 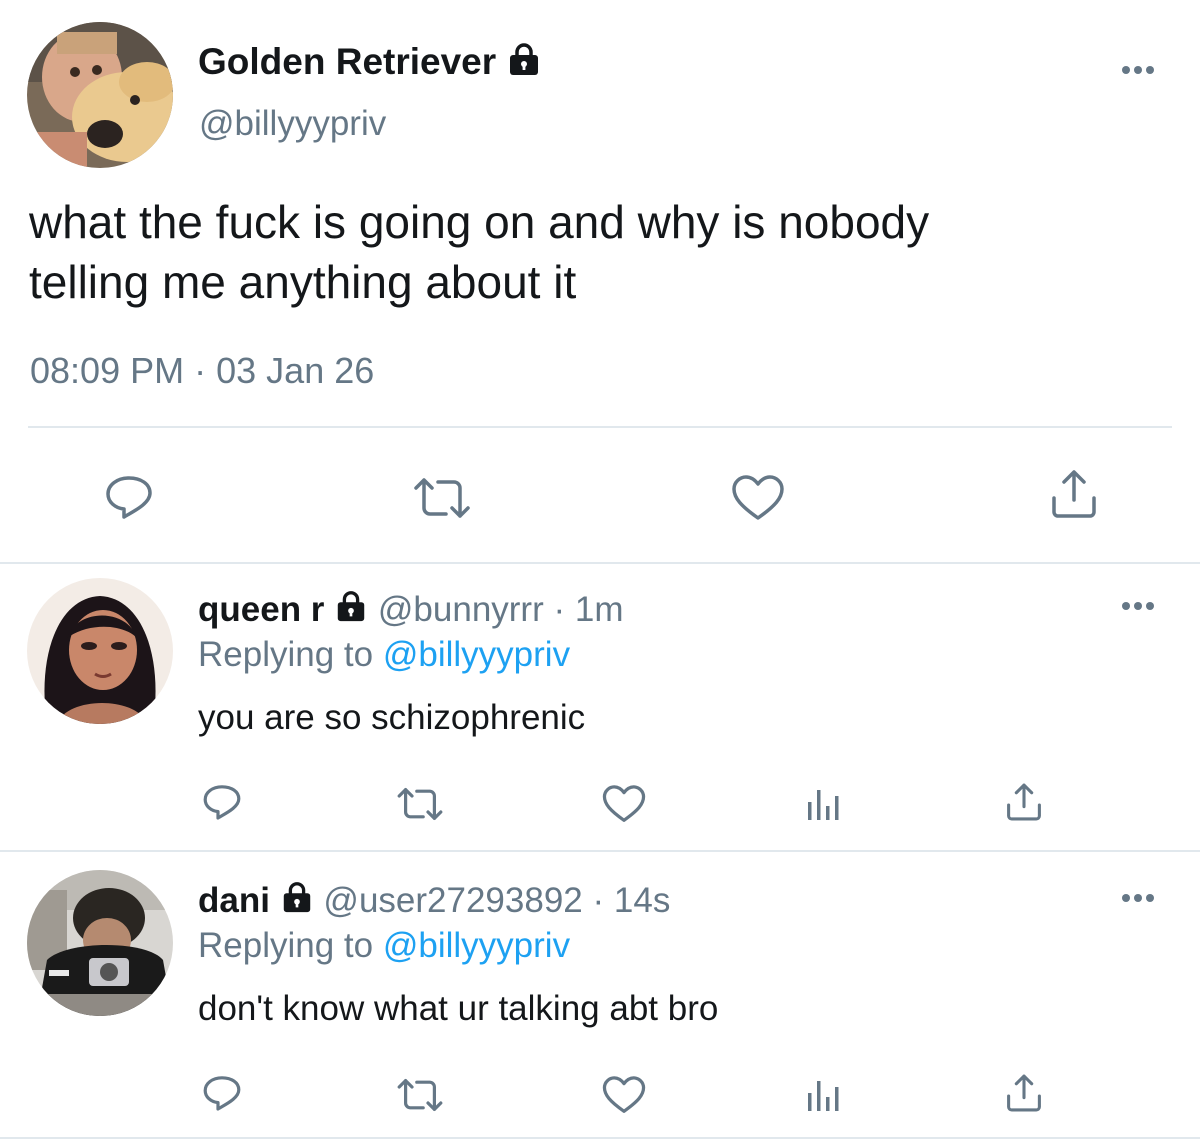 I want to click on reply-header: queen r @bunnyrrr · 1m, so click(x=411, y=611).